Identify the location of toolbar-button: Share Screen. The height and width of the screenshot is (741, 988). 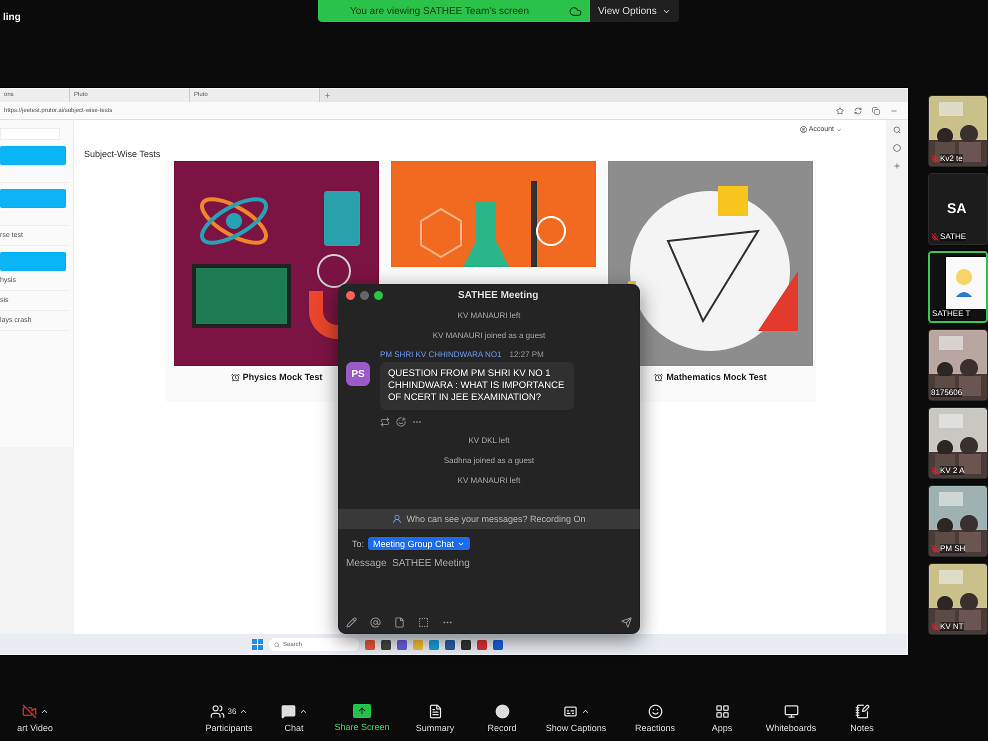
(362, 718).